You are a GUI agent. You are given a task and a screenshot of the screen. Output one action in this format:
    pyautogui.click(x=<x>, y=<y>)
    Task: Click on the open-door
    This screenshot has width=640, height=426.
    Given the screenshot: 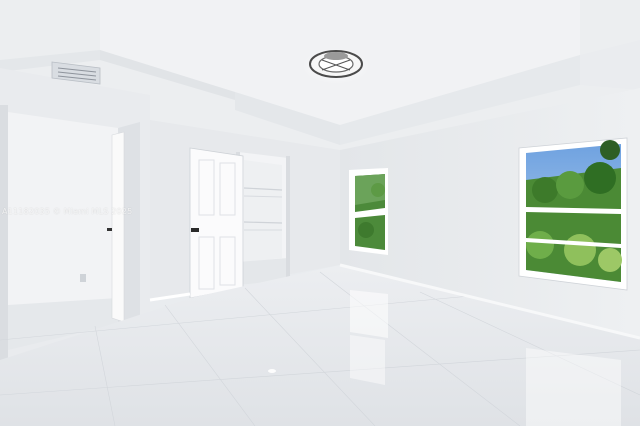 What is the action you would take?
    pyautogui.click(x=216, y=223)
    